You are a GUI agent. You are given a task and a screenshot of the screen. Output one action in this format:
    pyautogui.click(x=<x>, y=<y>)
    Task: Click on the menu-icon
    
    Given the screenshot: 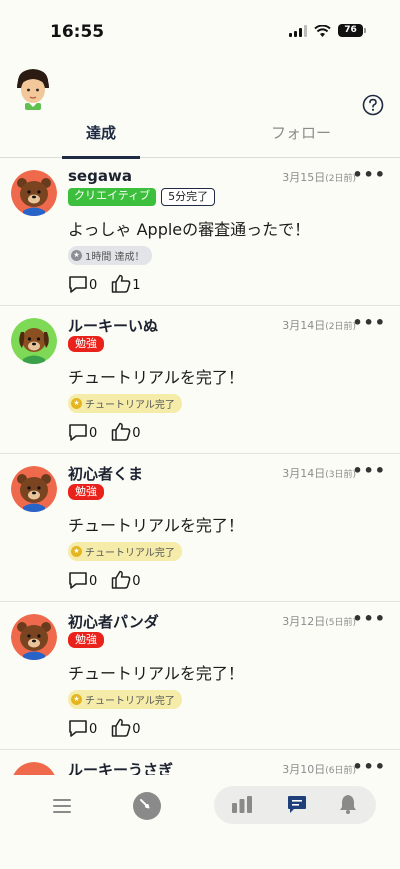 What is the action you would take?
    pyautogui.click(x=62, y=806)
    